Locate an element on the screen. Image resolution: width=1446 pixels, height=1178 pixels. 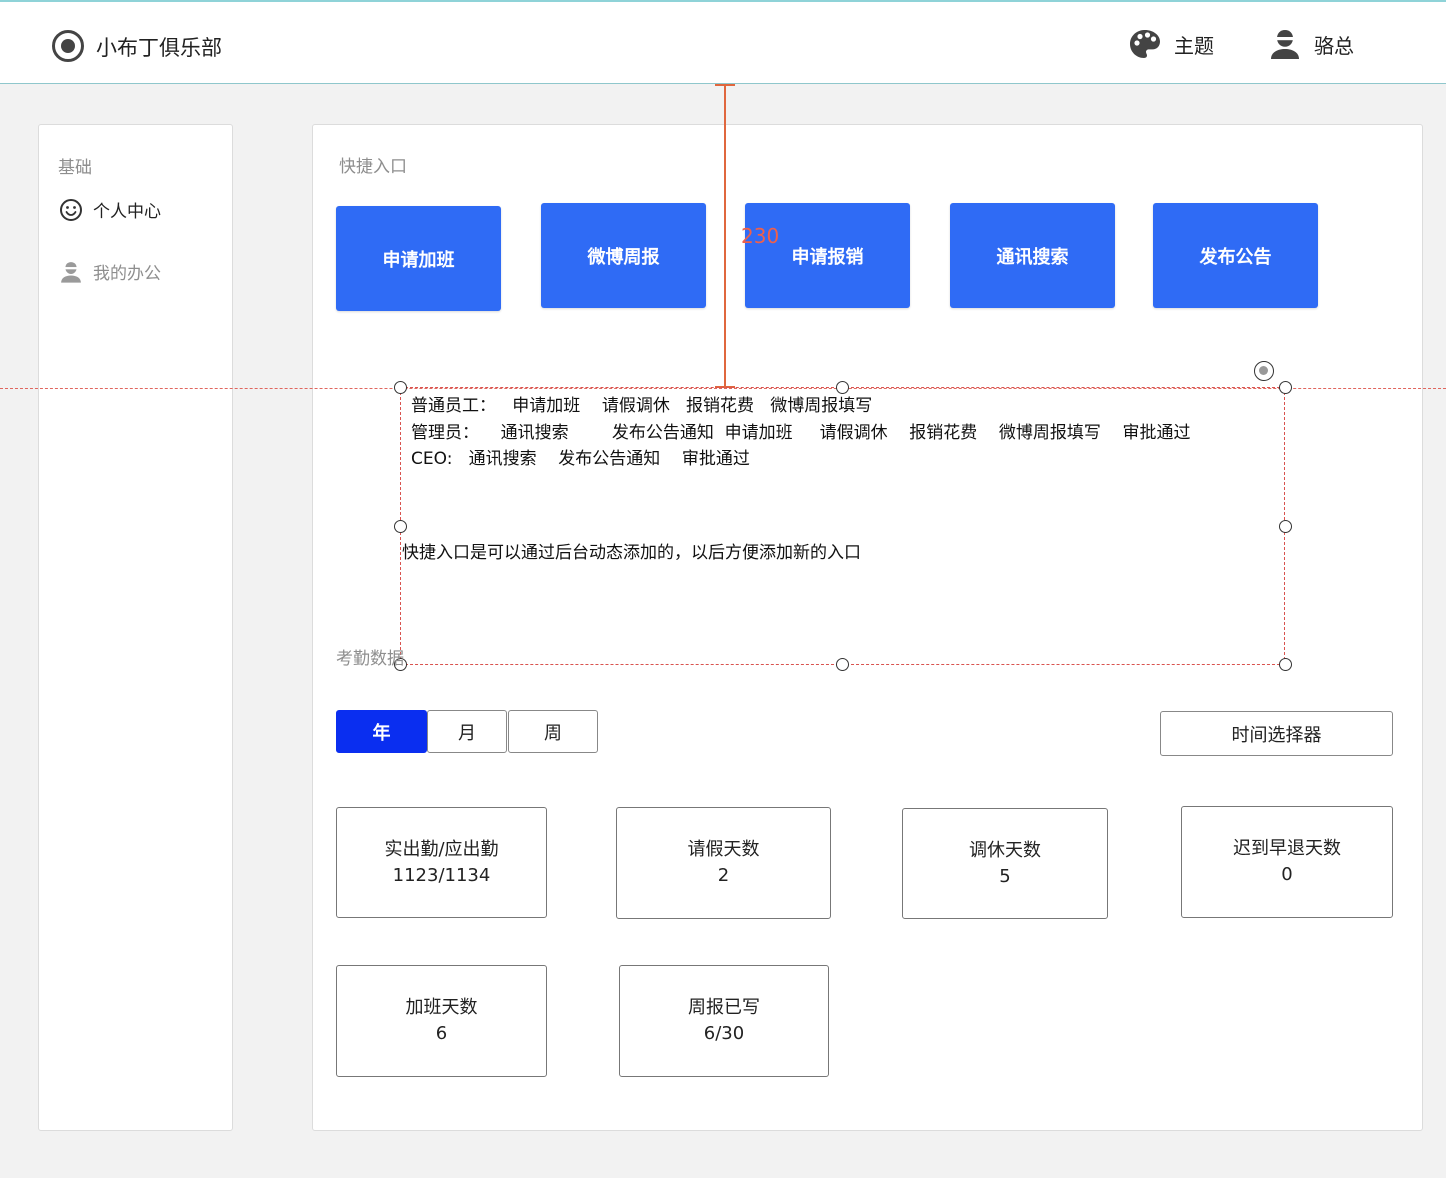
tab-month: 月 is located at coordinates (467, 731).